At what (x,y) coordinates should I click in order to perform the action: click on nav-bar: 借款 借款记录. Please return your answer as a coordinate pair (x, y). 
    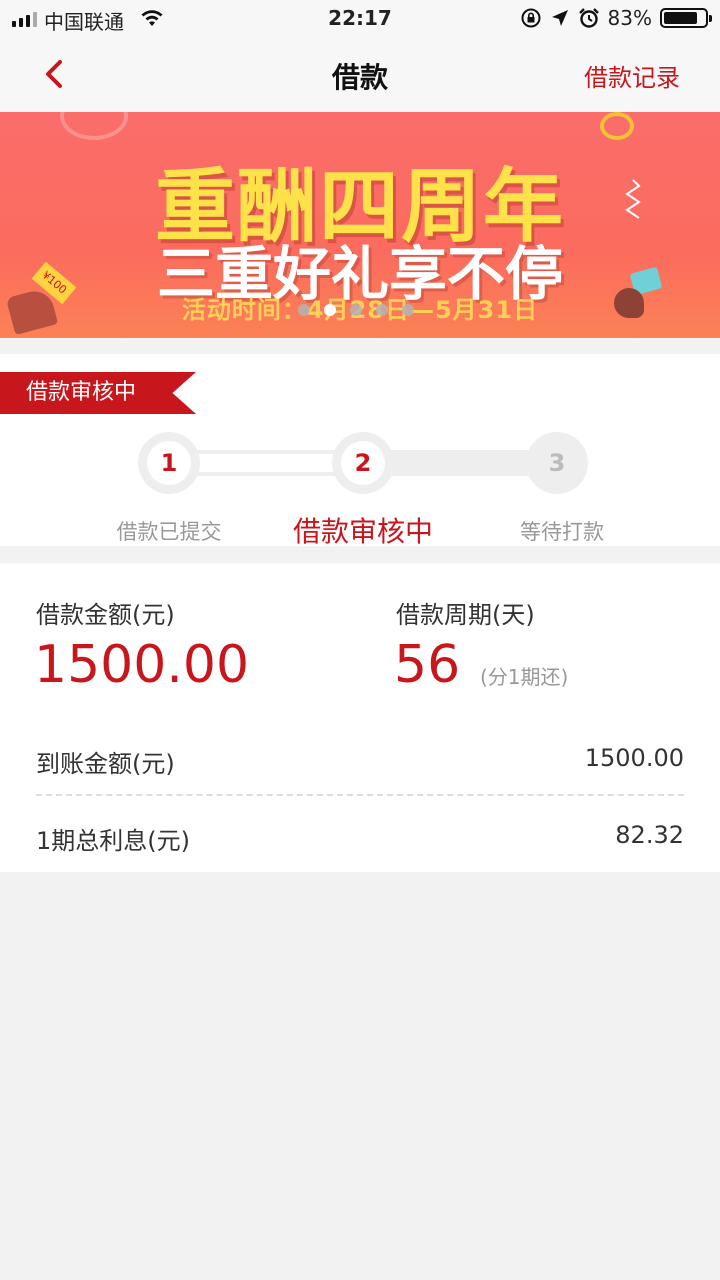
    Looking at the image, I should click on (360, 75).